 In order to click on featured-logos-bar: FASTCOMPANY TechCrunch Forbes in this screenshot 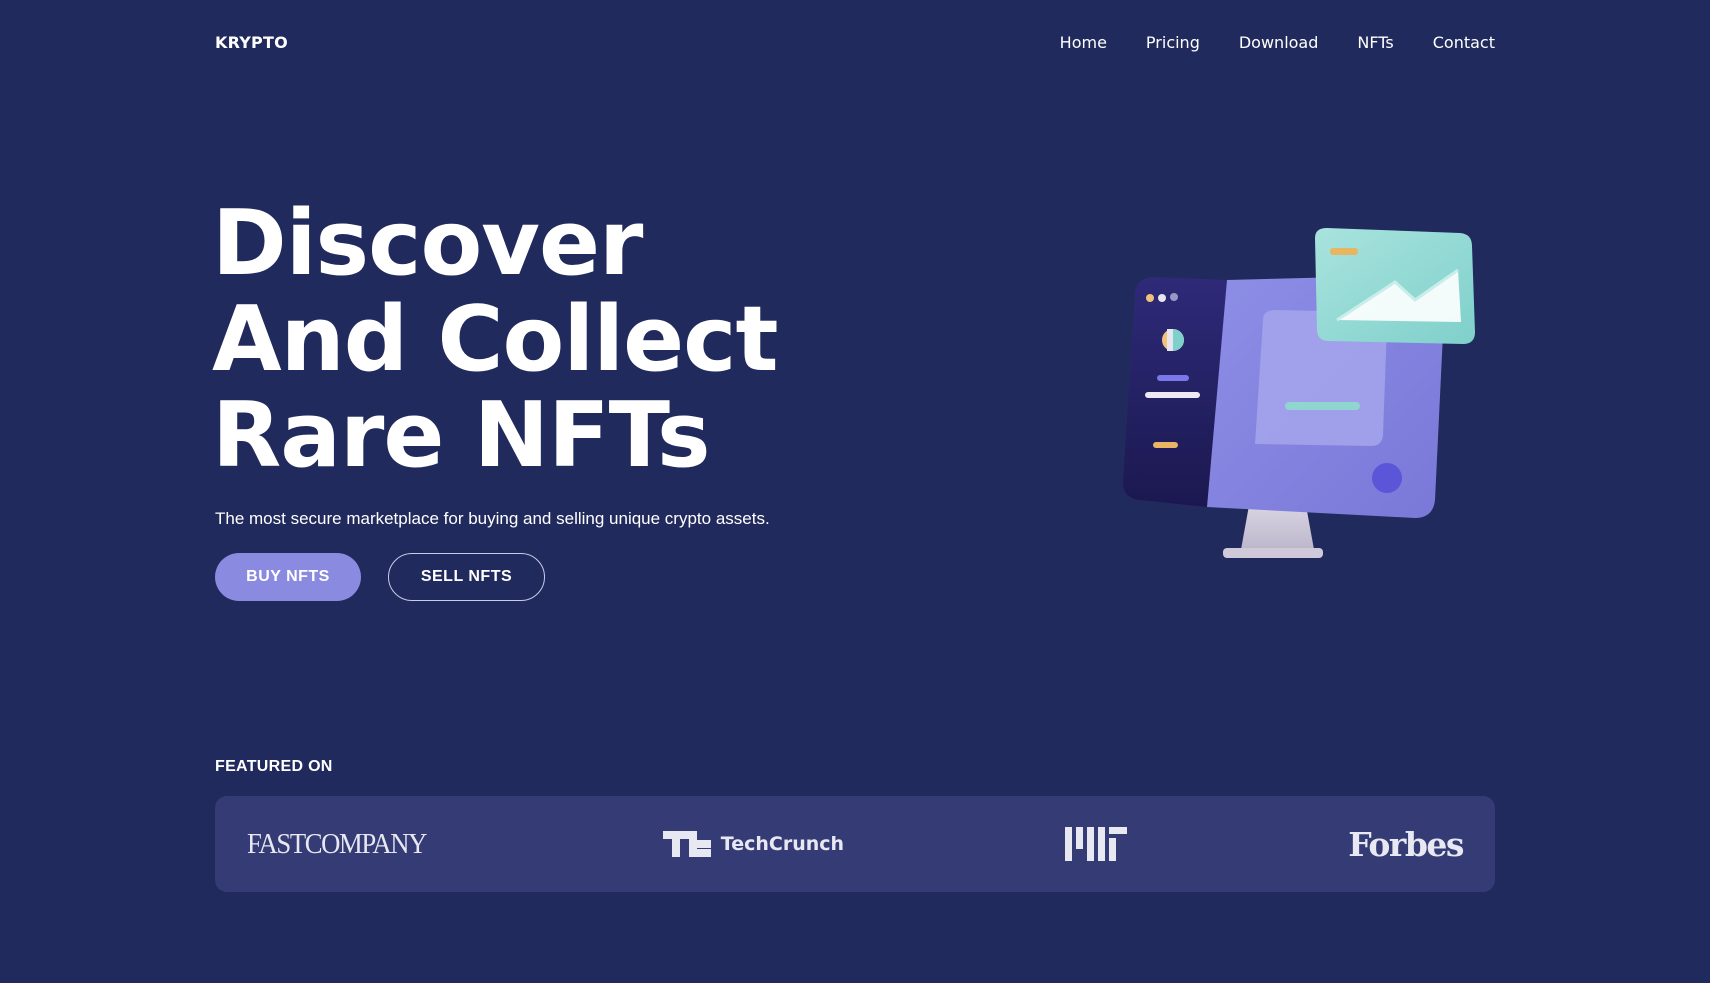, I will do `click(855, 844)`.